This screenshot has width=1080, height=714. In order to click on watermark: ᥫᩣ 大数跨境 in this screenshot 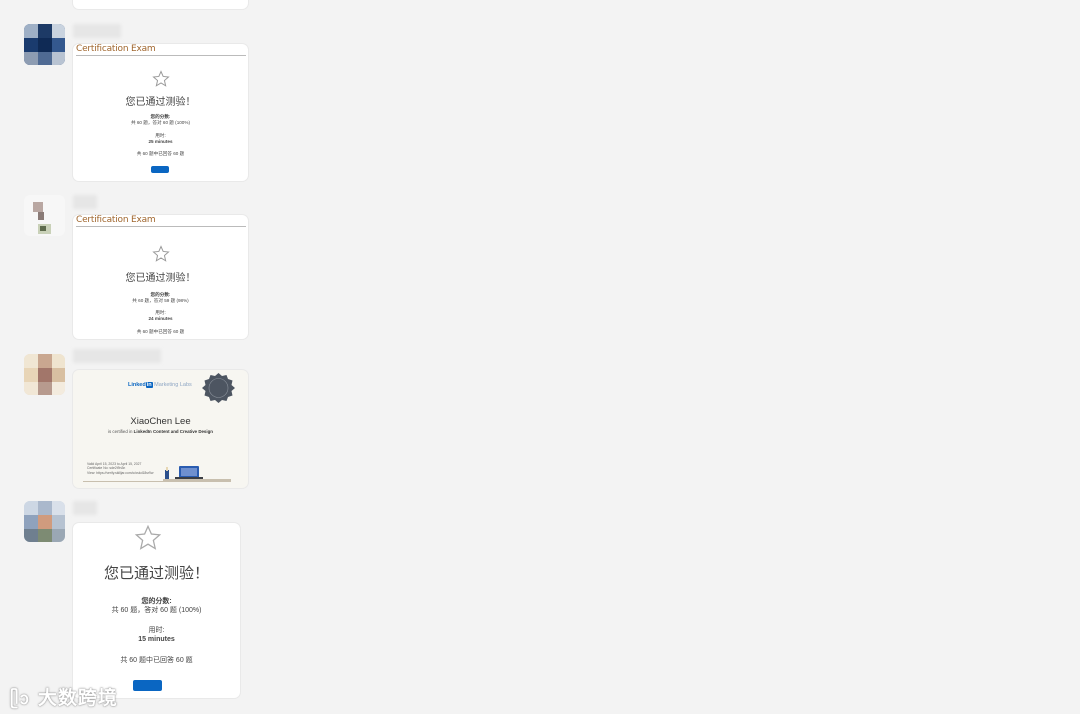, I will do `click(64, 698)`.